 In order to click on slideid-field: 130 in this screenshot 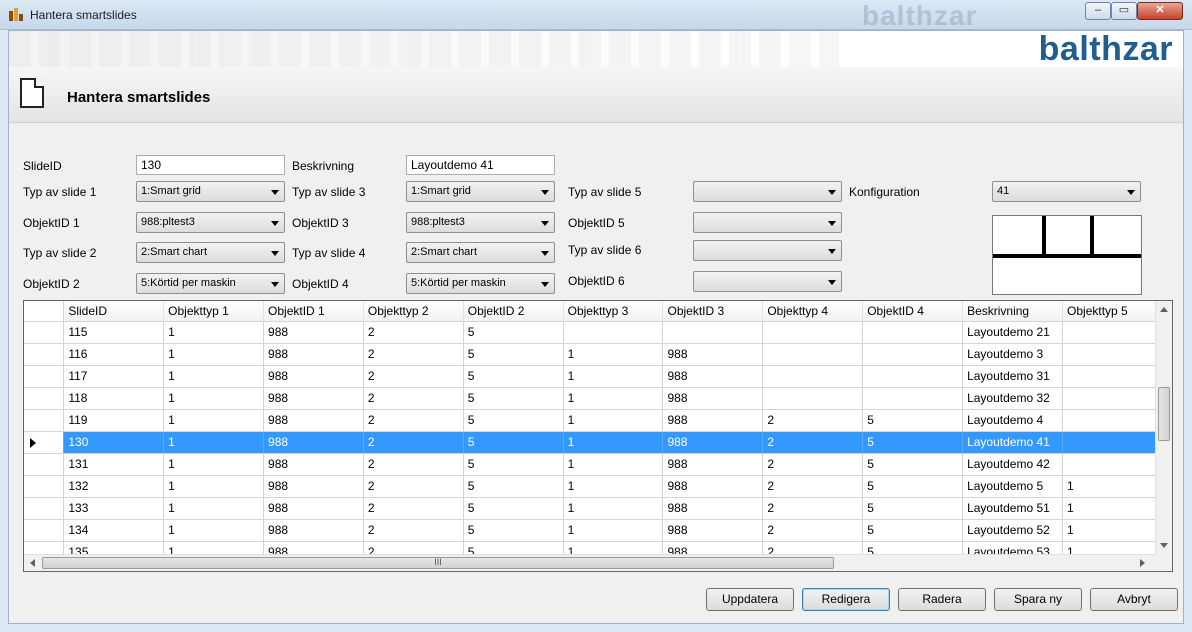, I will do `click(210, 165)`.